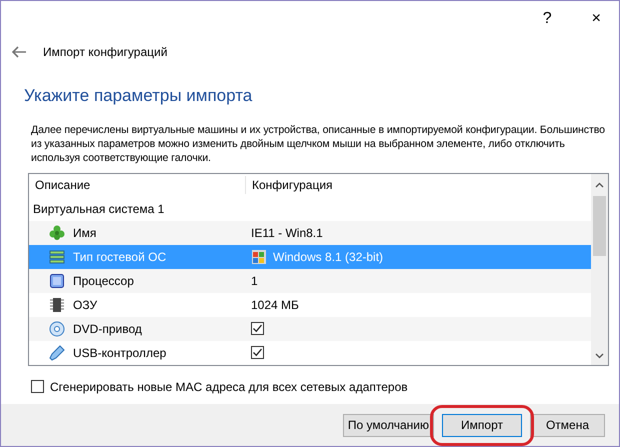 This screenshot has height=447, width=620. Describe the element at coordinates (567, 425) in the screenshot. I see `dialog-button: Отмена` at that location.